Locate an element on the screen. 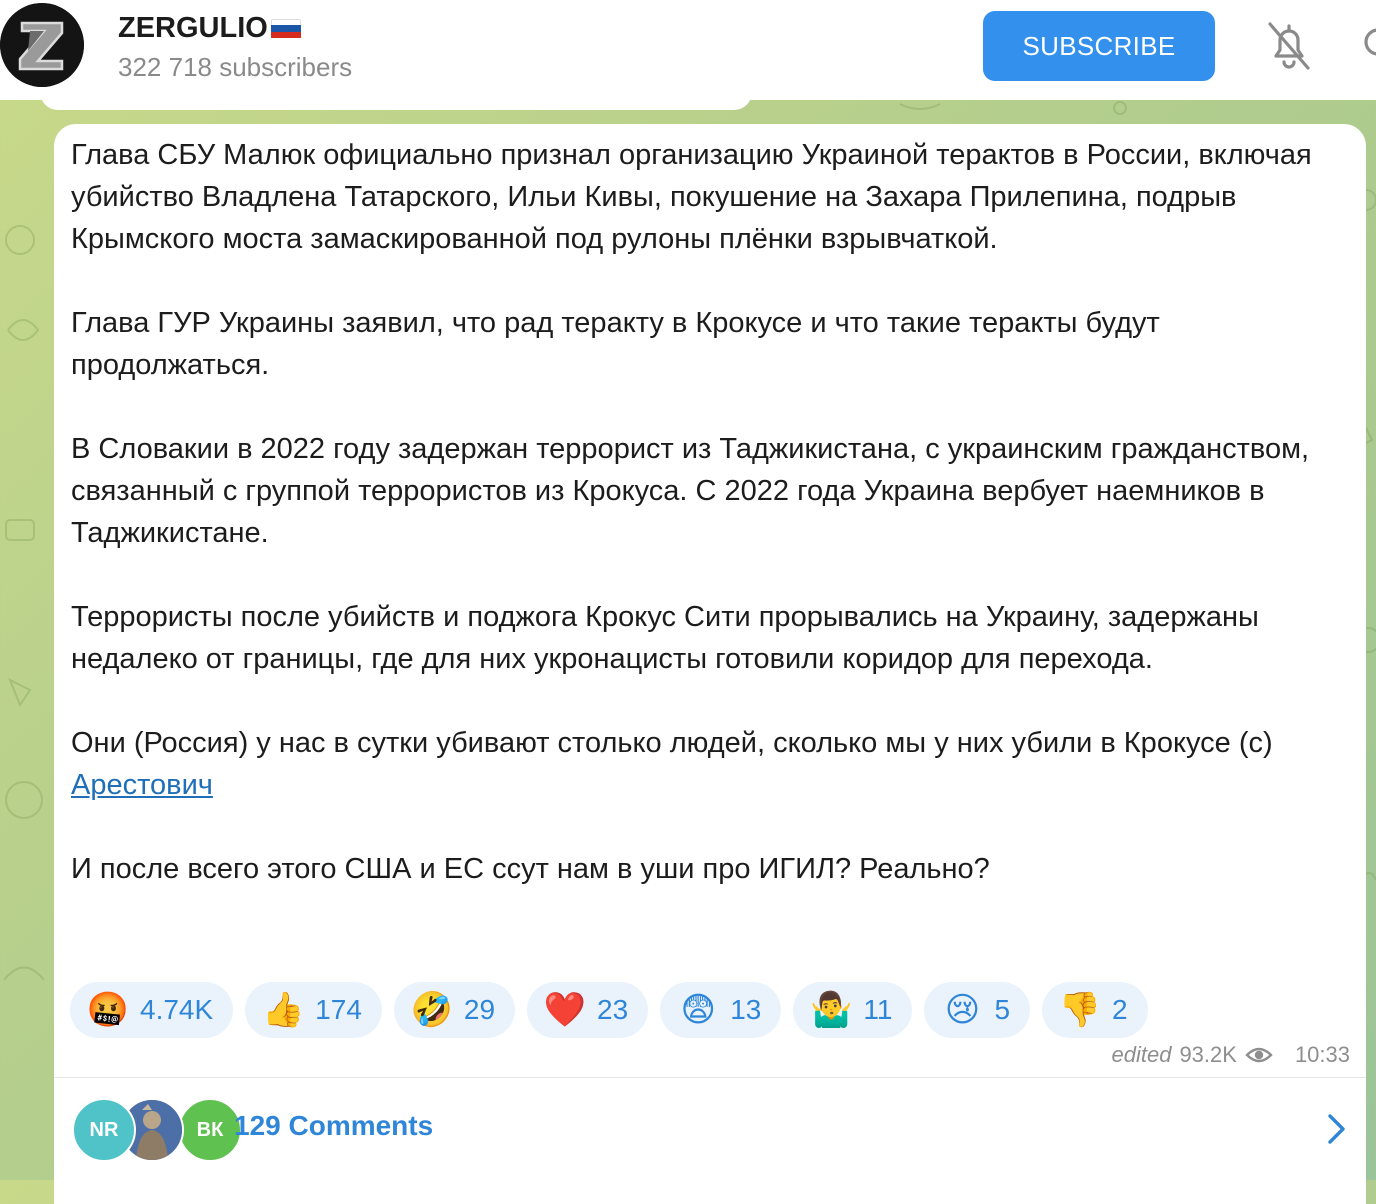 The image size is (1376, 1204). reaction-count: 13 is located at coordinates (746, 1009).